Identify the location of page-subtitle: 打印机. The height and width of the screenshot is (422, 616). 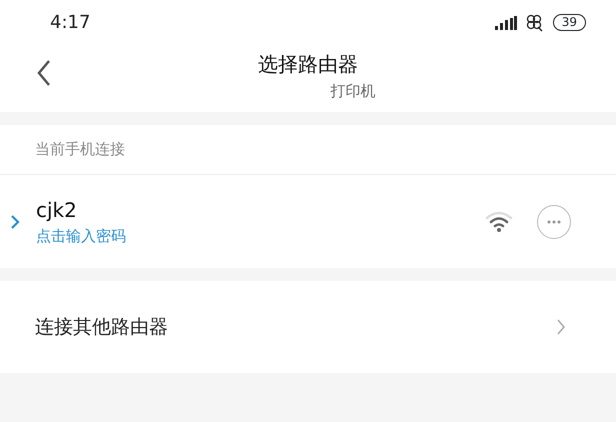
(353, 91).